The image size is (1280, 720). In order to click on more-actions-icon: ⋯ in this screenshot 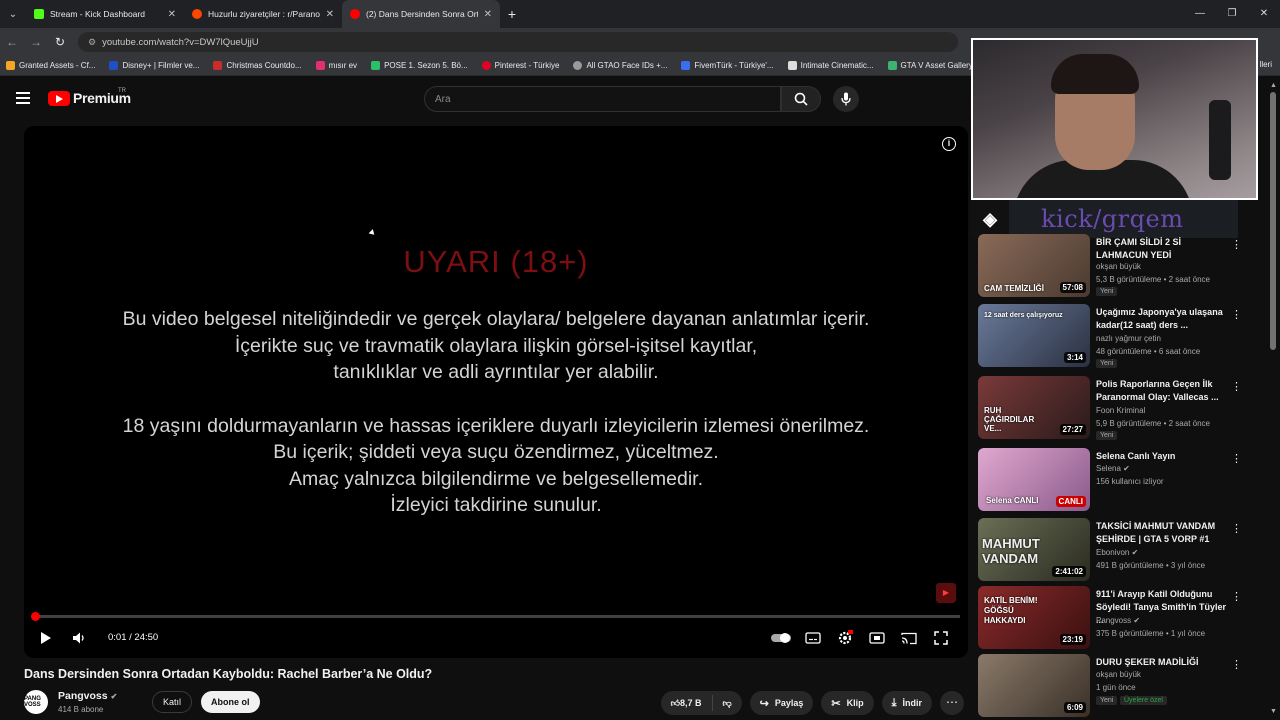, I will do `click(952, 703)`.